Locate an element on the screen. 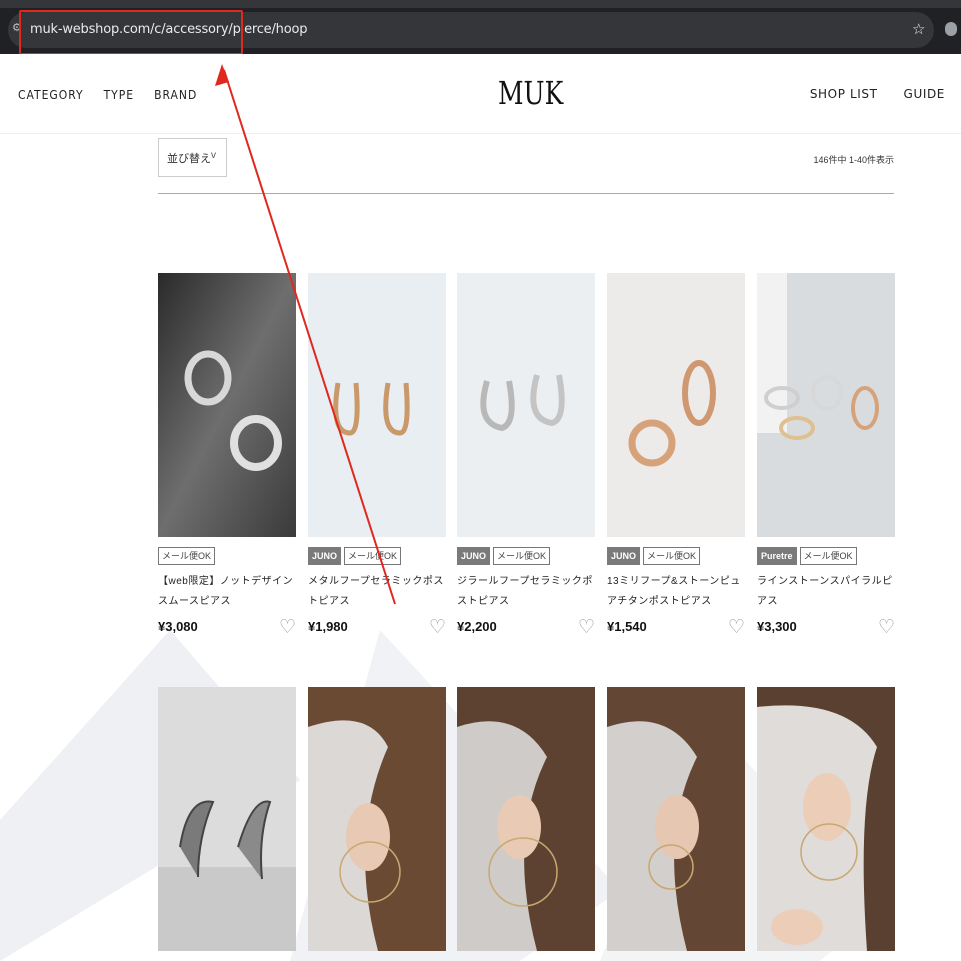 Image resolution: width=961 pixels, height=961 pixels. nav-shop-list: SHOP LIST is located at coordinates (844, 94).